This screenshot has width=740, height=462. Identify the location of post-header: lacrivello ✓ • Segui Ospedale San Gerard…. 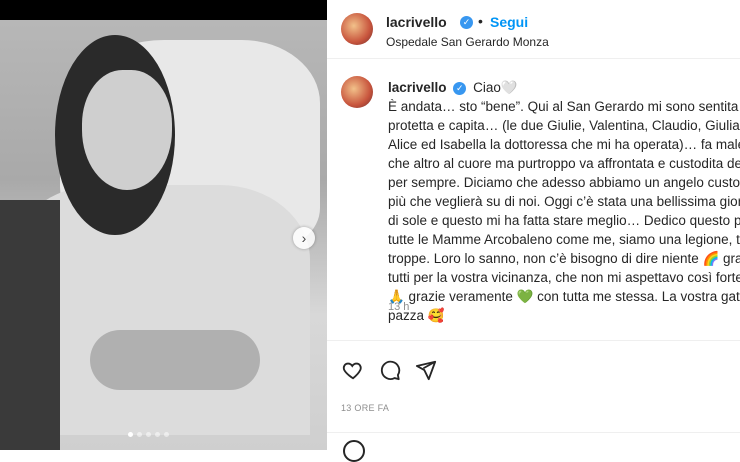
(533, 29).